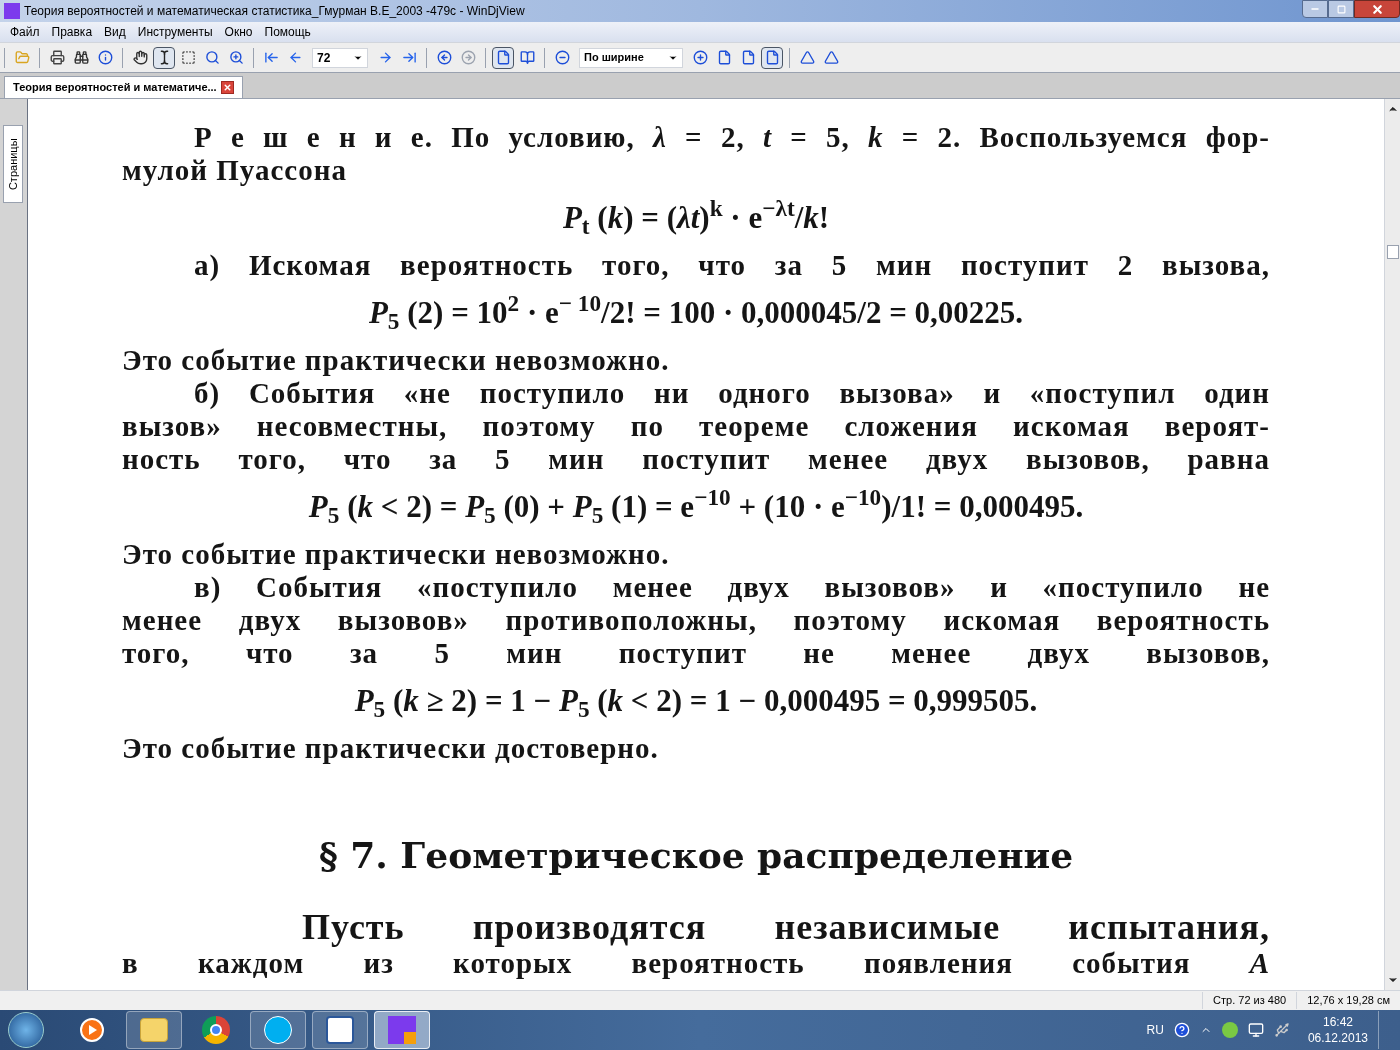  Describe the element at coordinates (81, 57) in the screenshot. I see `binoculars-icon` at that location.